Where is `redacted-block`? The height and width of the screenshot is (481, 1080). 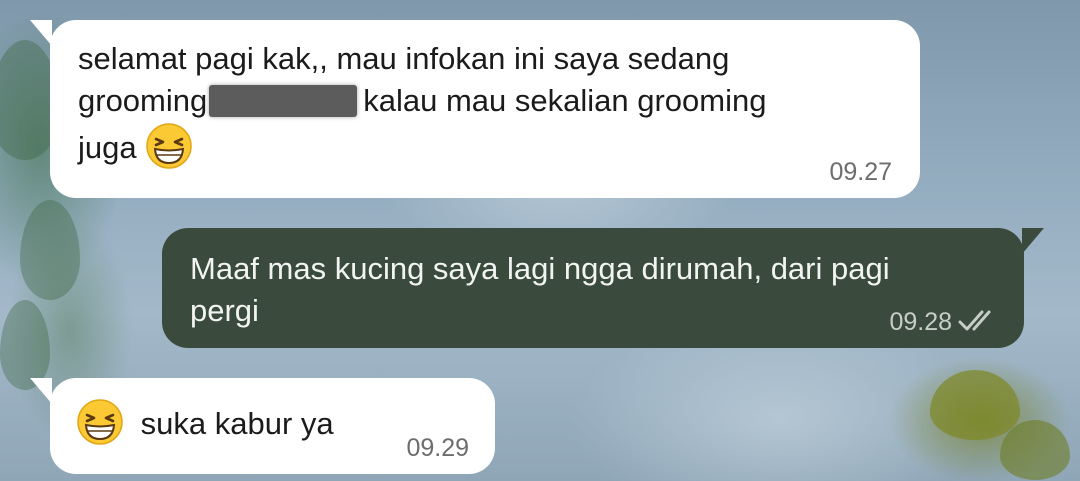
redacted-block is located at coordinates (283, 101).